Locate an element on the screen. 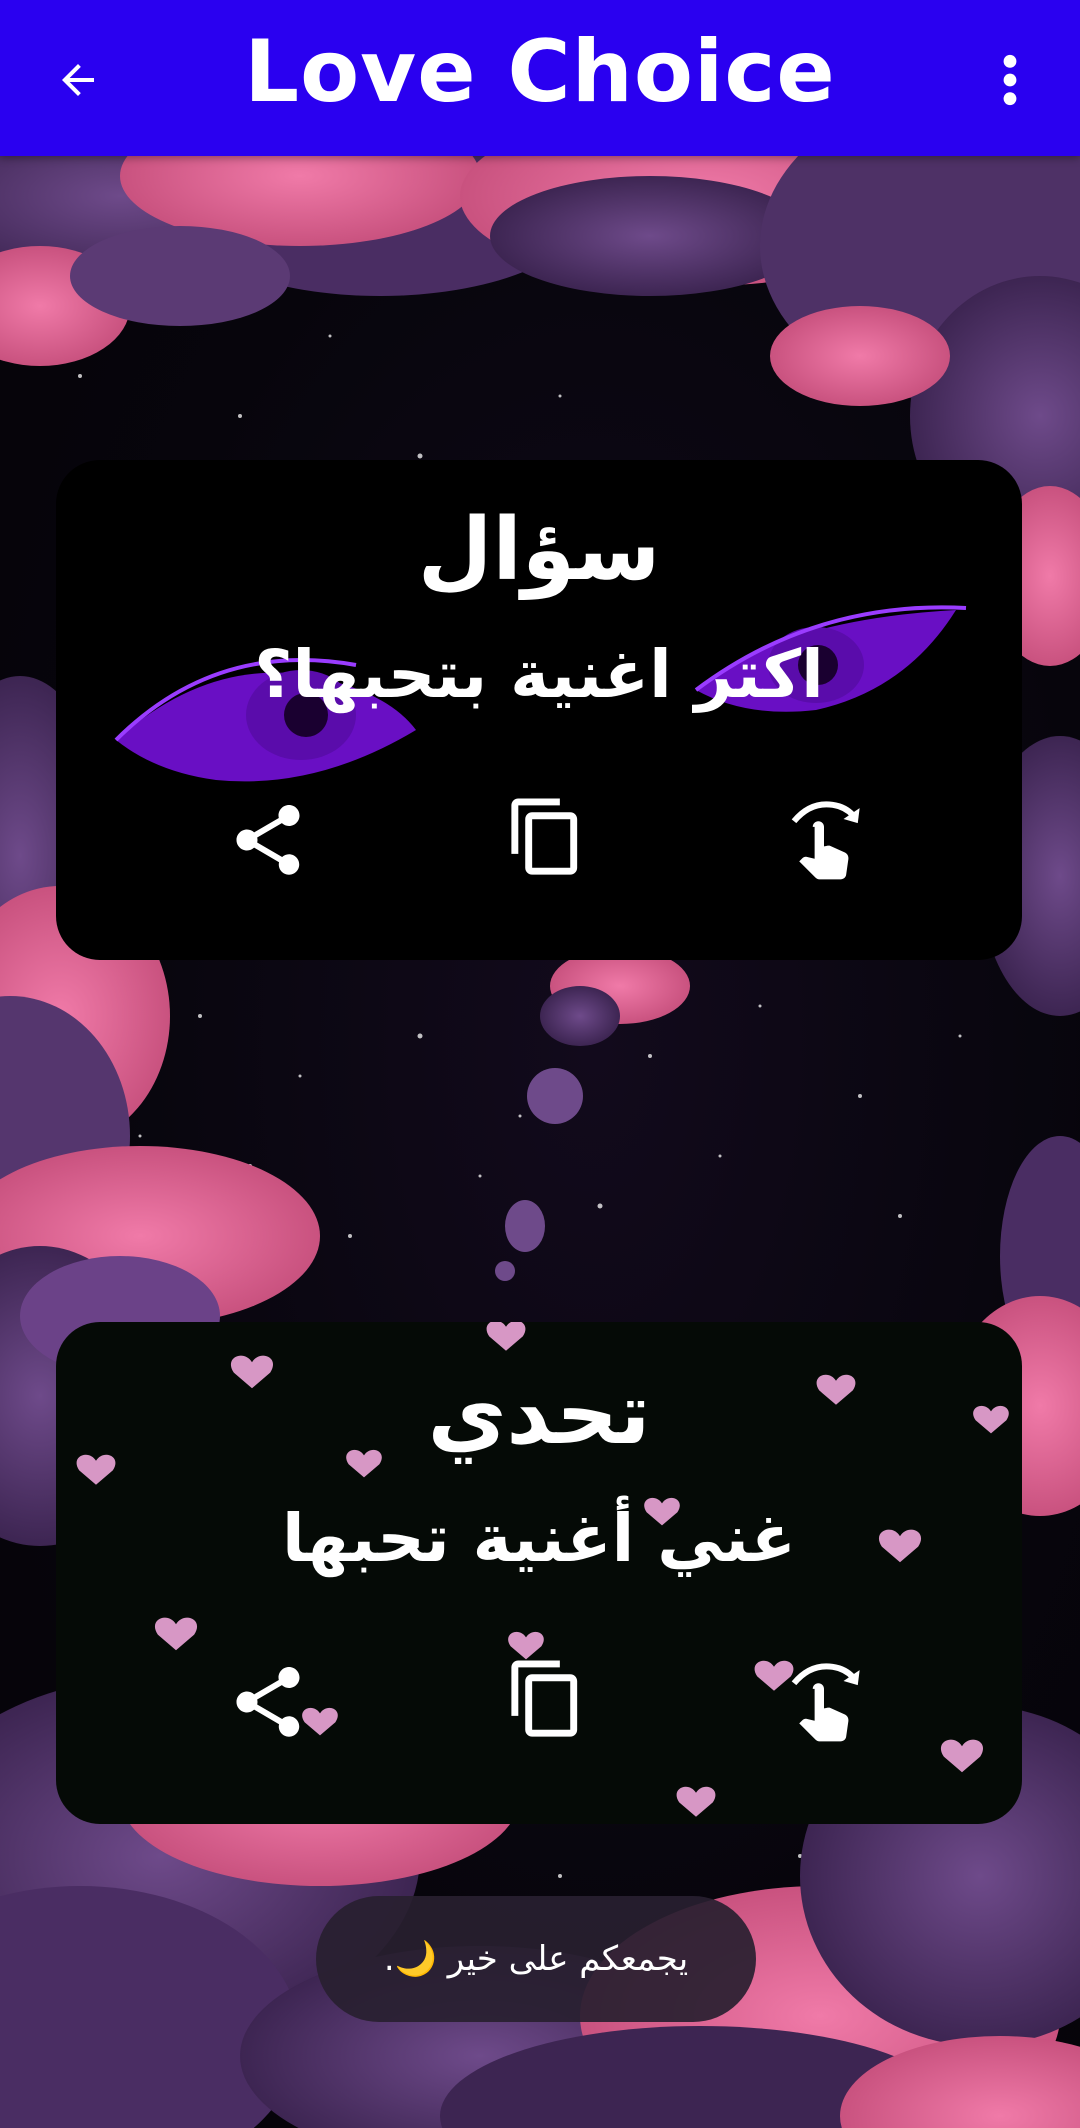  toast-text: يجمعكم على خير 🌙. is located at coordinates (536, 1959).